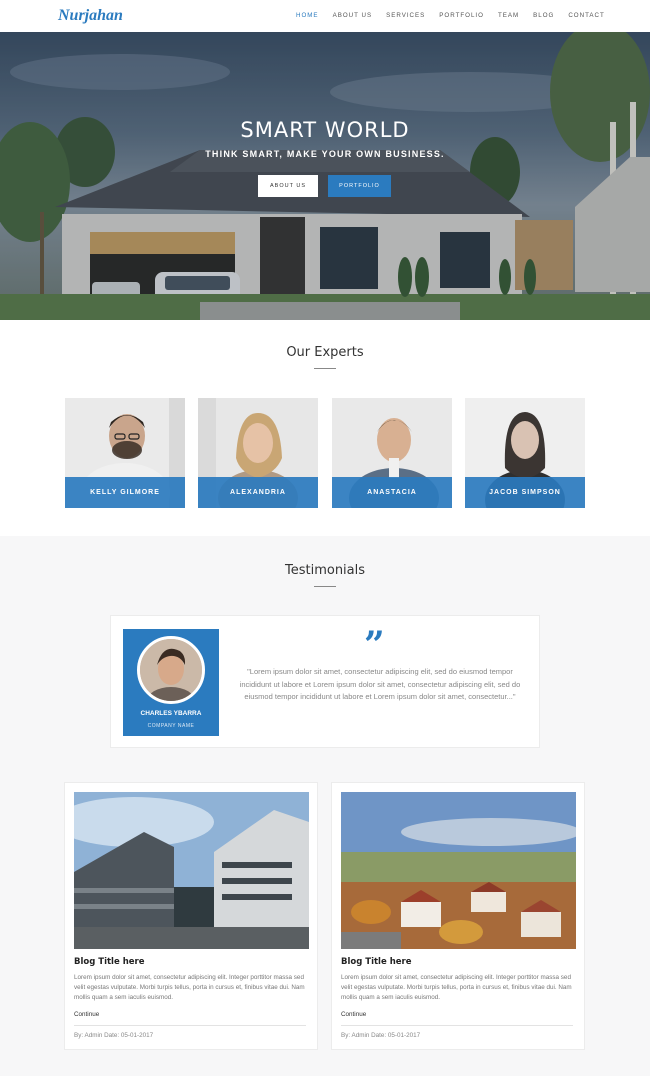 Image resolution: width=650 pixels, height=1076 pixels. Describe the element at coordinates (392, 453) in the screenshot. I see `expert-card-3: ANASTACIA` at that location.